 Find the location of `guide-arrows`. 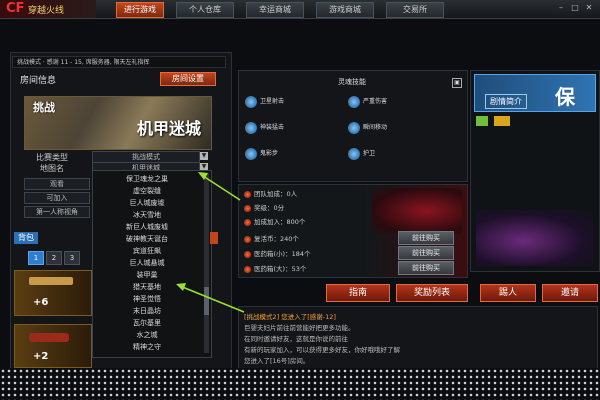

guide-arrows is located at coordinates (210, 242).